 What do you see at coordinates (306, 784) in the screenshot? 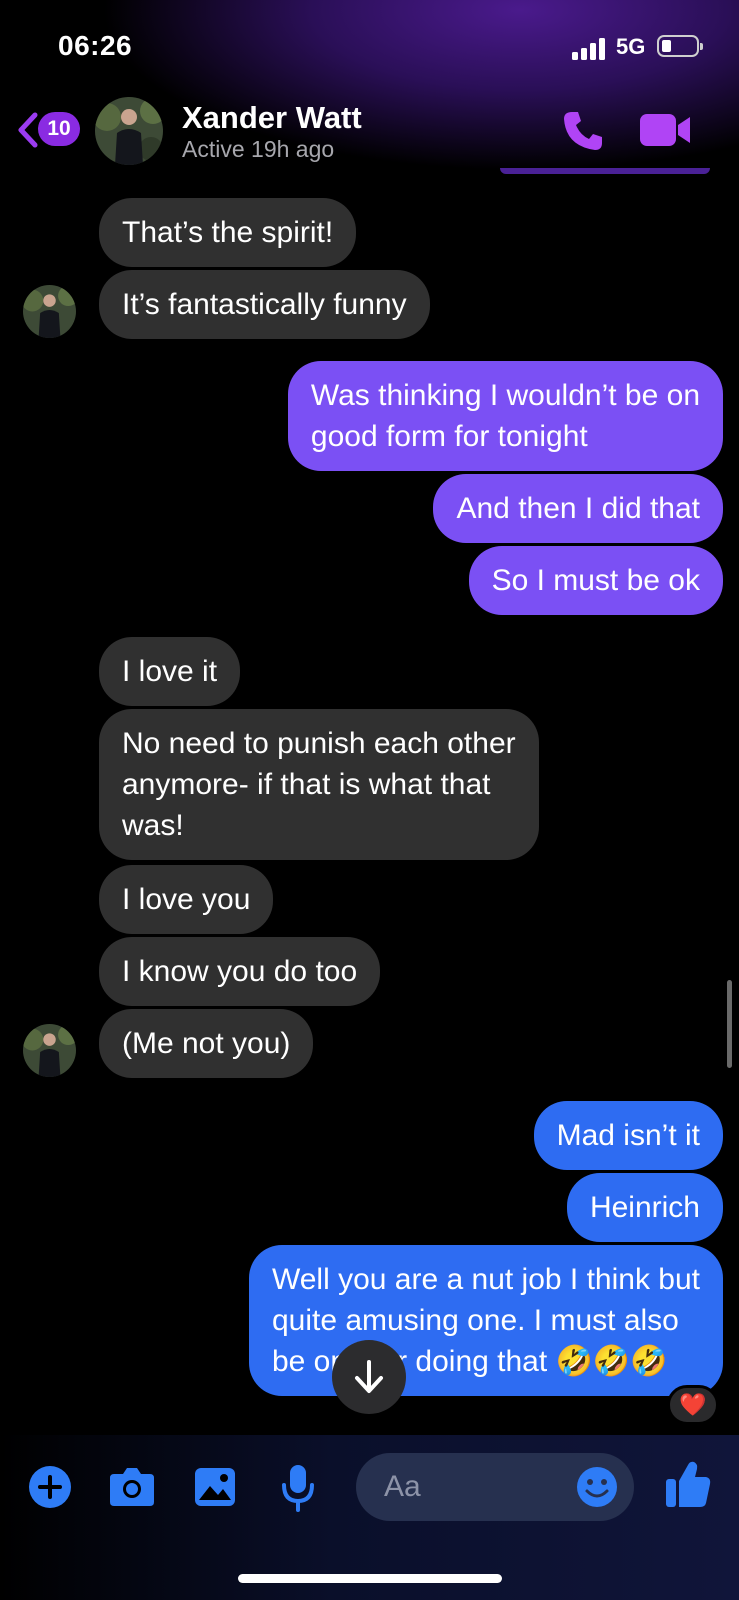
I see `message-text-line: anymore- if that is what that` at bounding box center [306, 784].